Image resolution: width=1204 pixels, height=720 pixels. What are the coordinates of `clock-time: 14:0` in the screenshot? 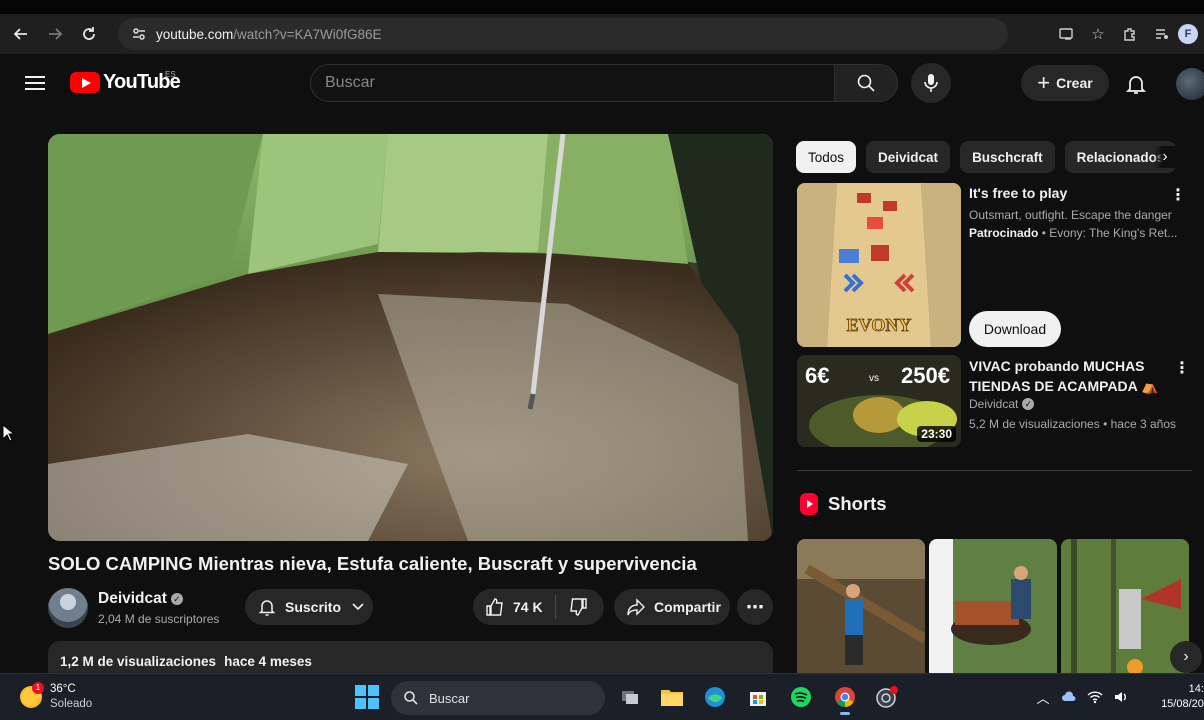 It's located at (1196, 689).